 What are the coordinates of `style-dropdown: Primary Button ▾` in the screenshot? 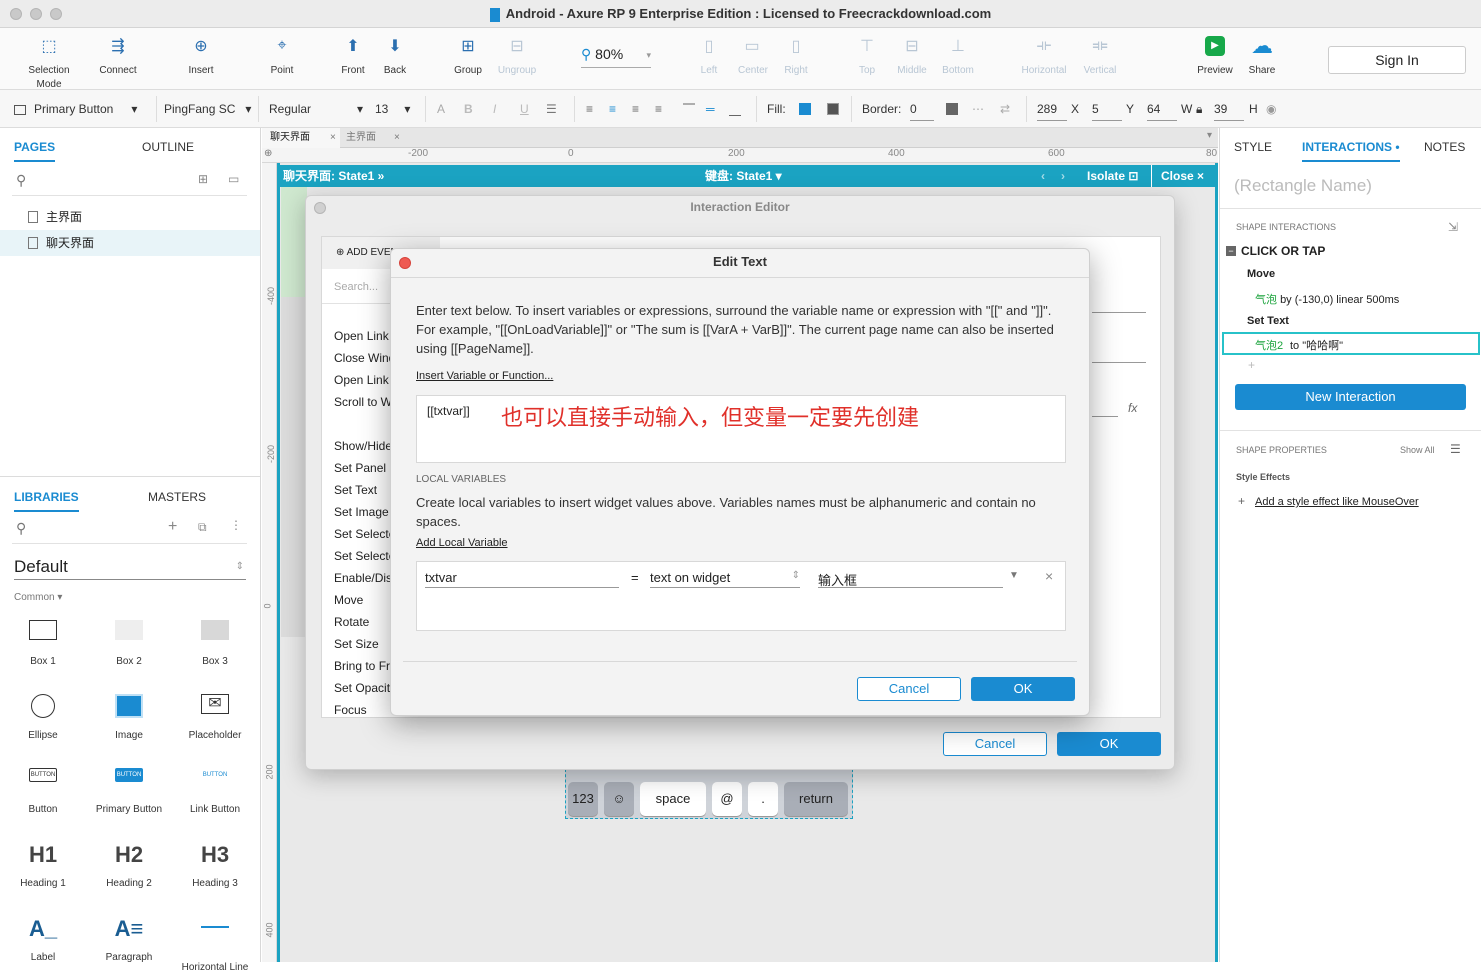 It's located at (75, 109).